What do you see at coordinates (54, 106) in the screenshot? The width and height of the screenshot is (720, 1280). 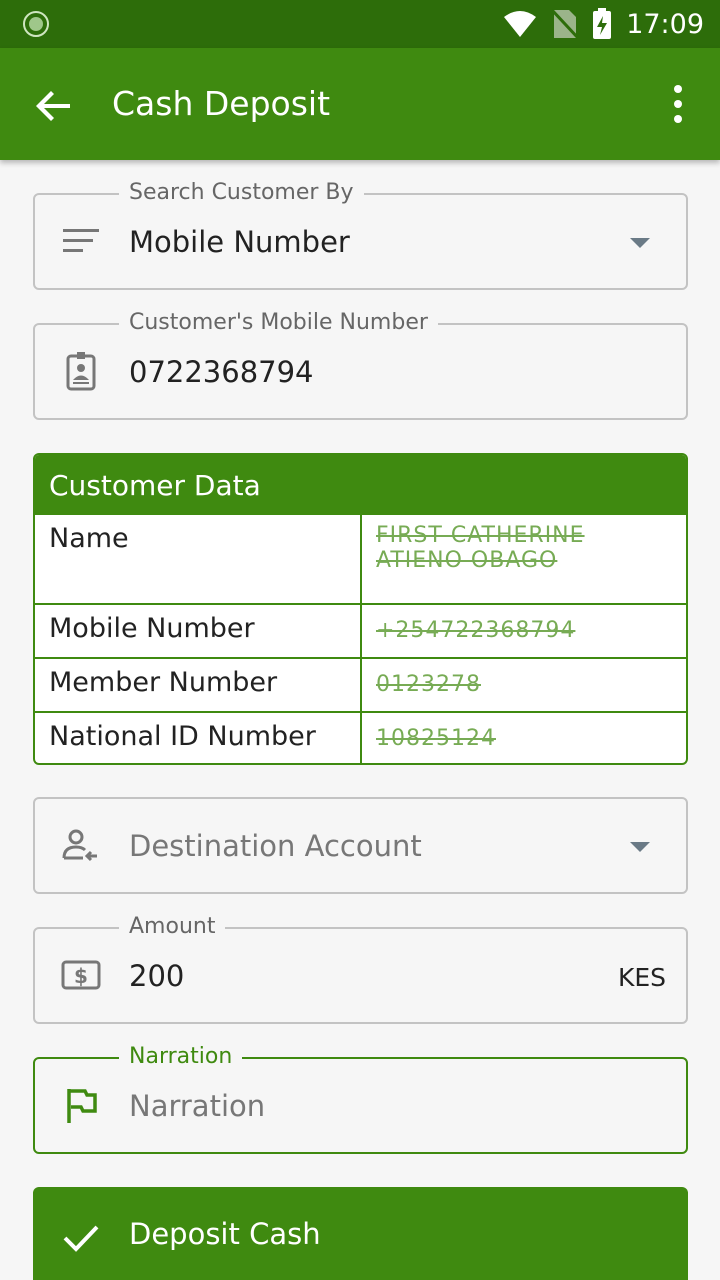 I see `arrow-back-icon` at bounding box center [54, 106].